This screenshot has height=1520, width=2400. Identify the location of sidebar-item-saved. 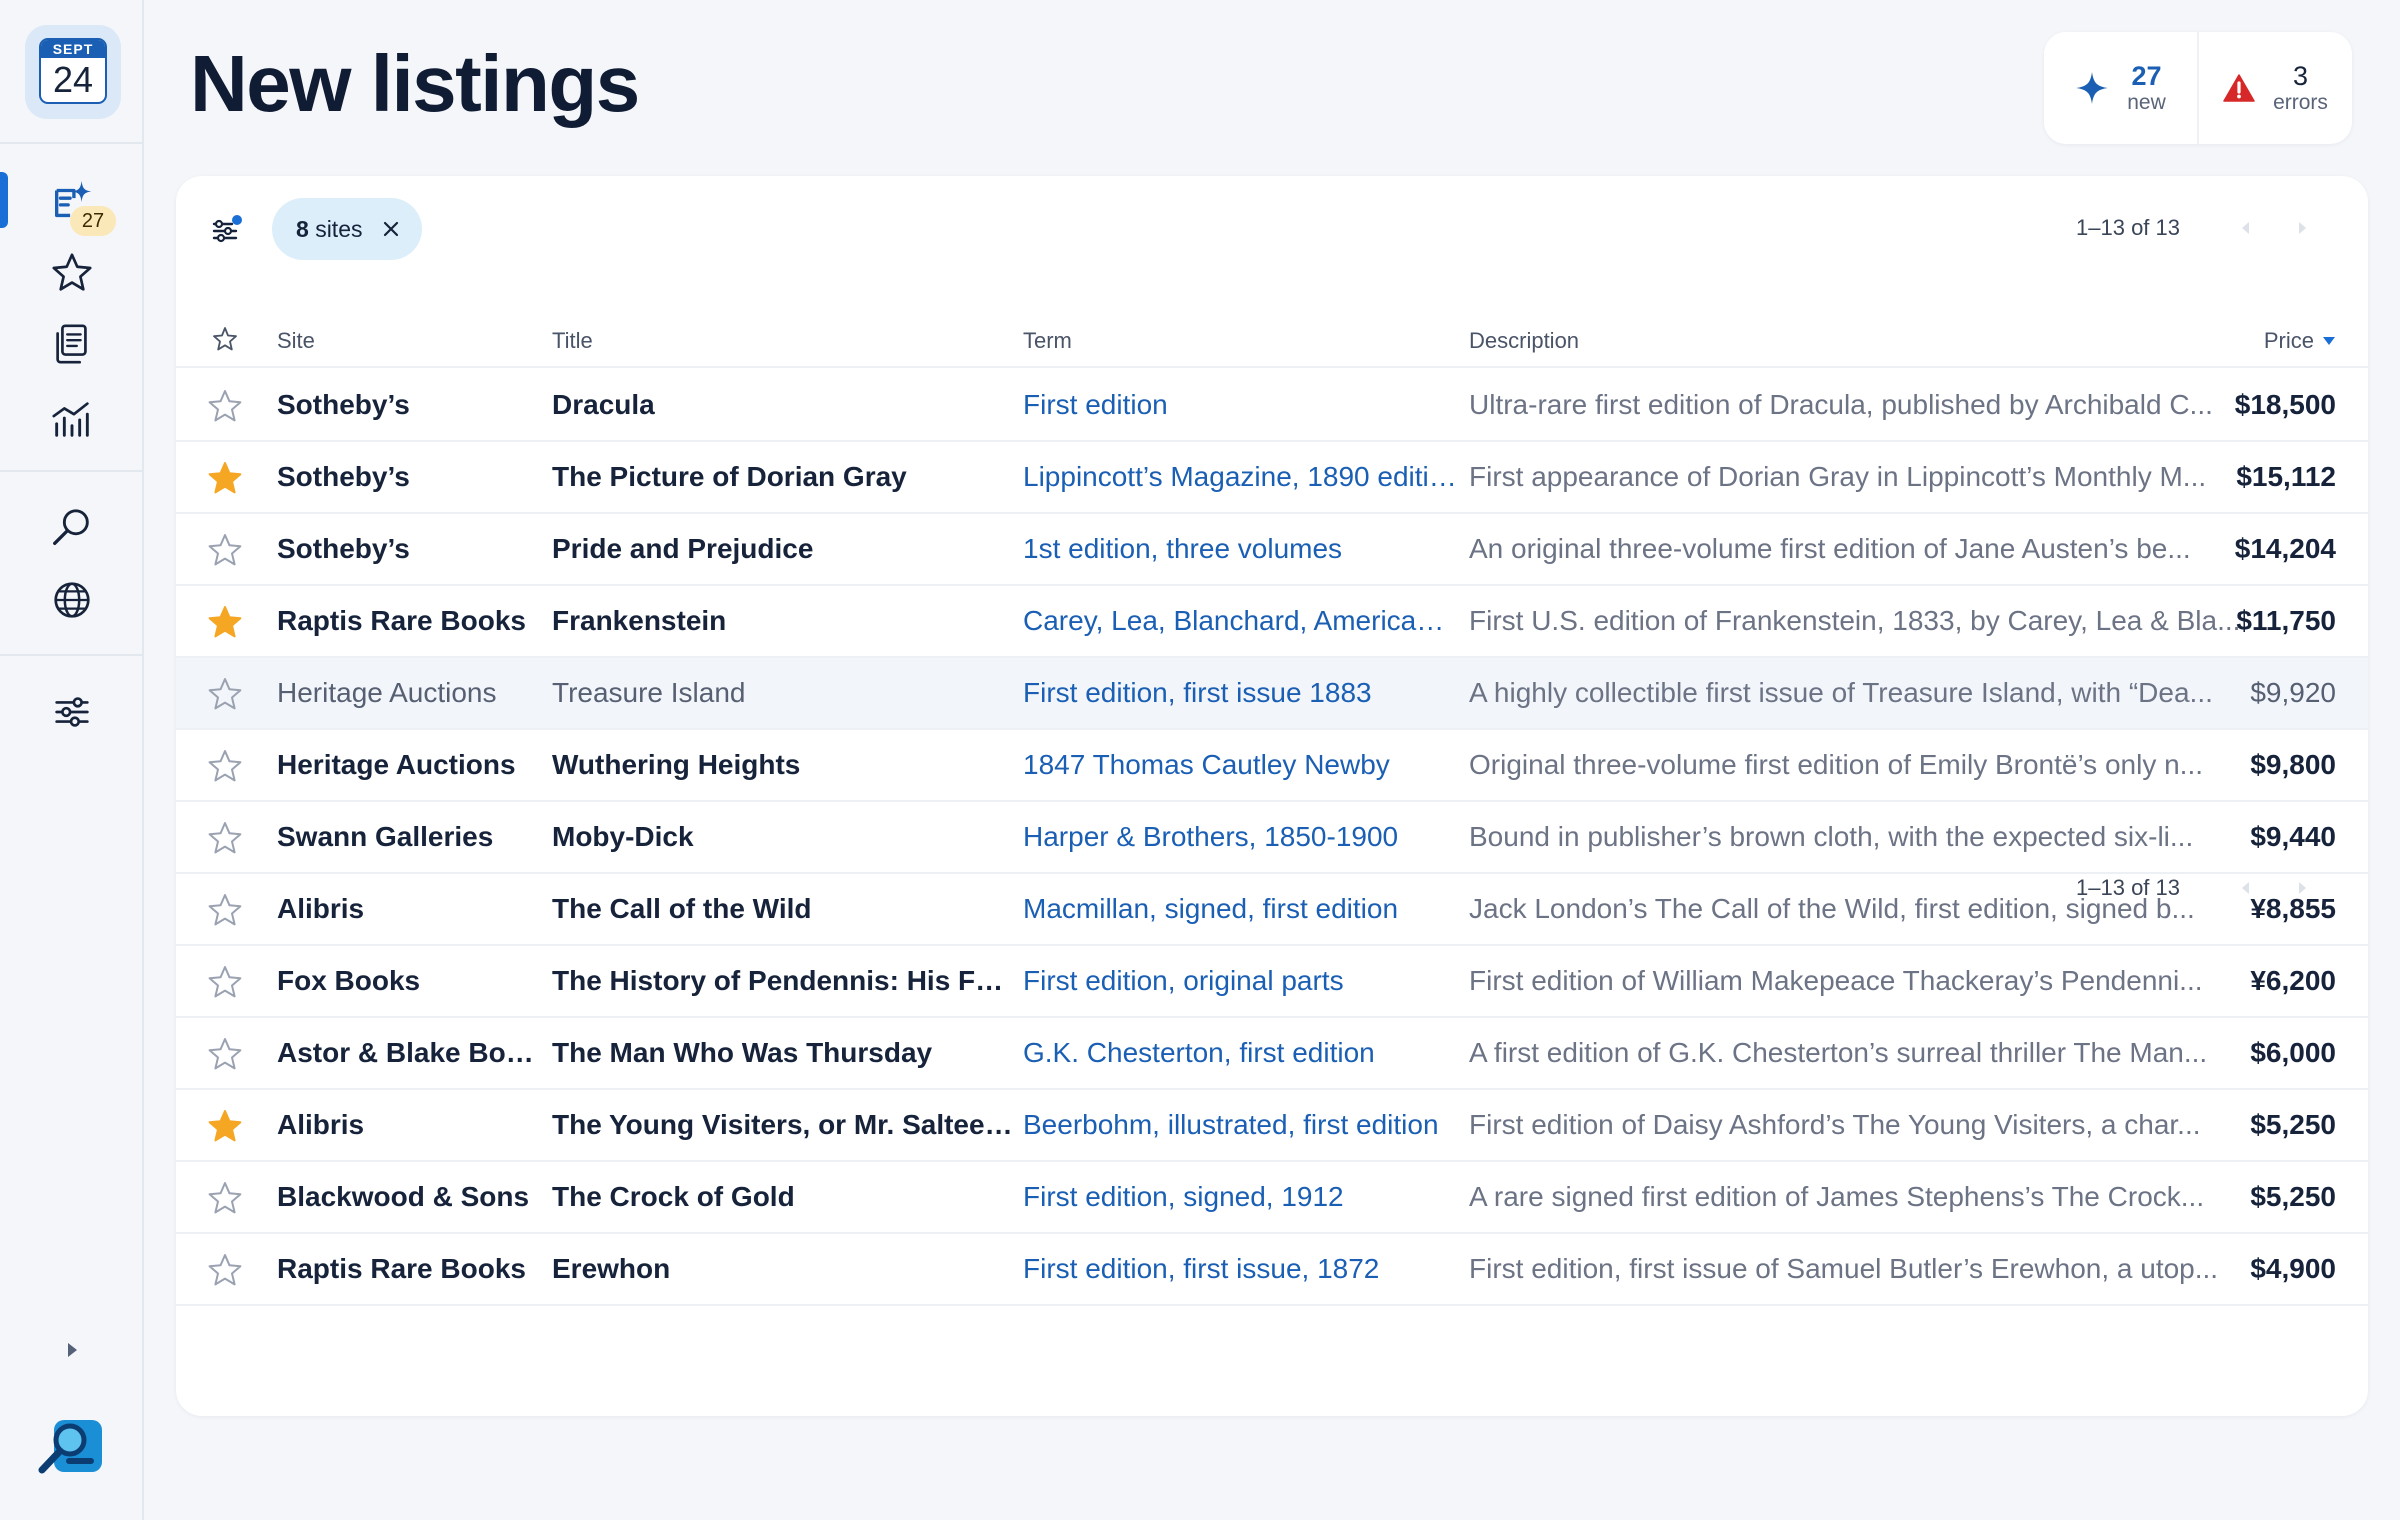
(72, 344).